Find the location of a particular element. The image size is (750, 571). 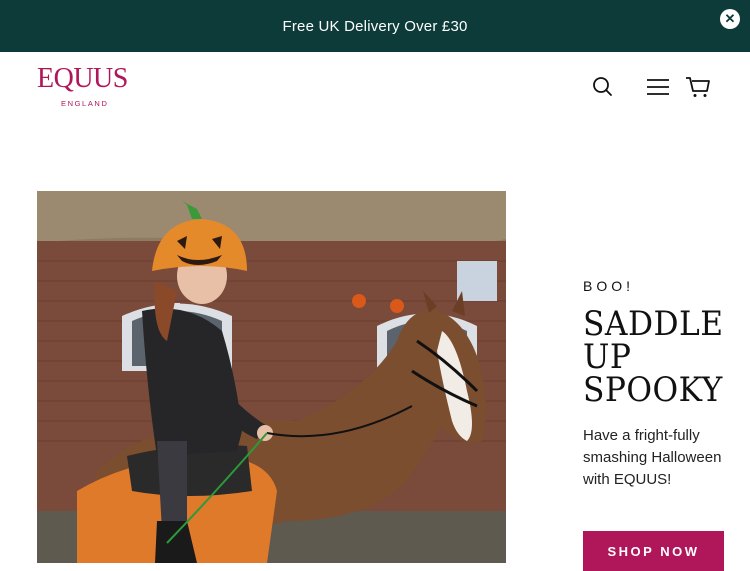

menu-icon is located at coordinates (658, 87).